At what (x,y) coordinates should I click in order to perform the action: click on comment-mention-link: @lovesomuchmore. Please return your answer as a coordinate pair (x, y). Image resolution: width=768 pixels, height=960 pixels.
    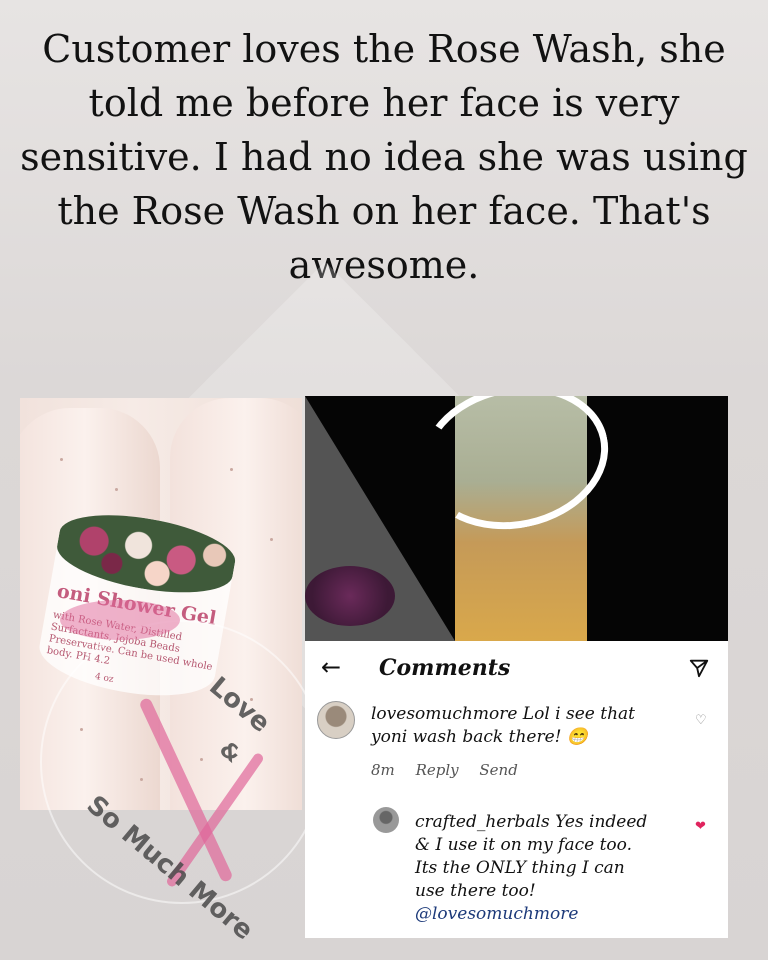
    Looking at the image, I should click on (496, 914).